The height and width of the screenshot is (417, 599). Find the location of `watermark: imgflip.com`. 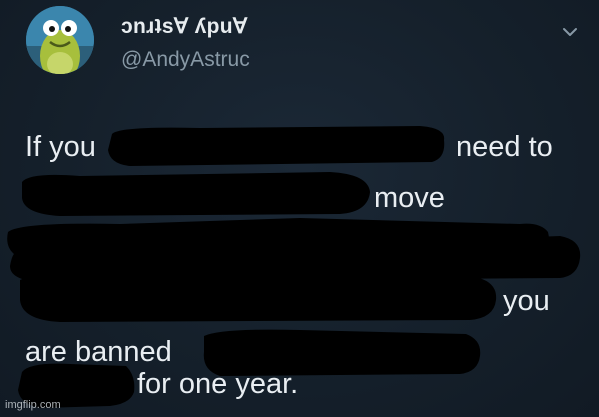

watermark: imgflip.com is located at coordinates (33, 405).